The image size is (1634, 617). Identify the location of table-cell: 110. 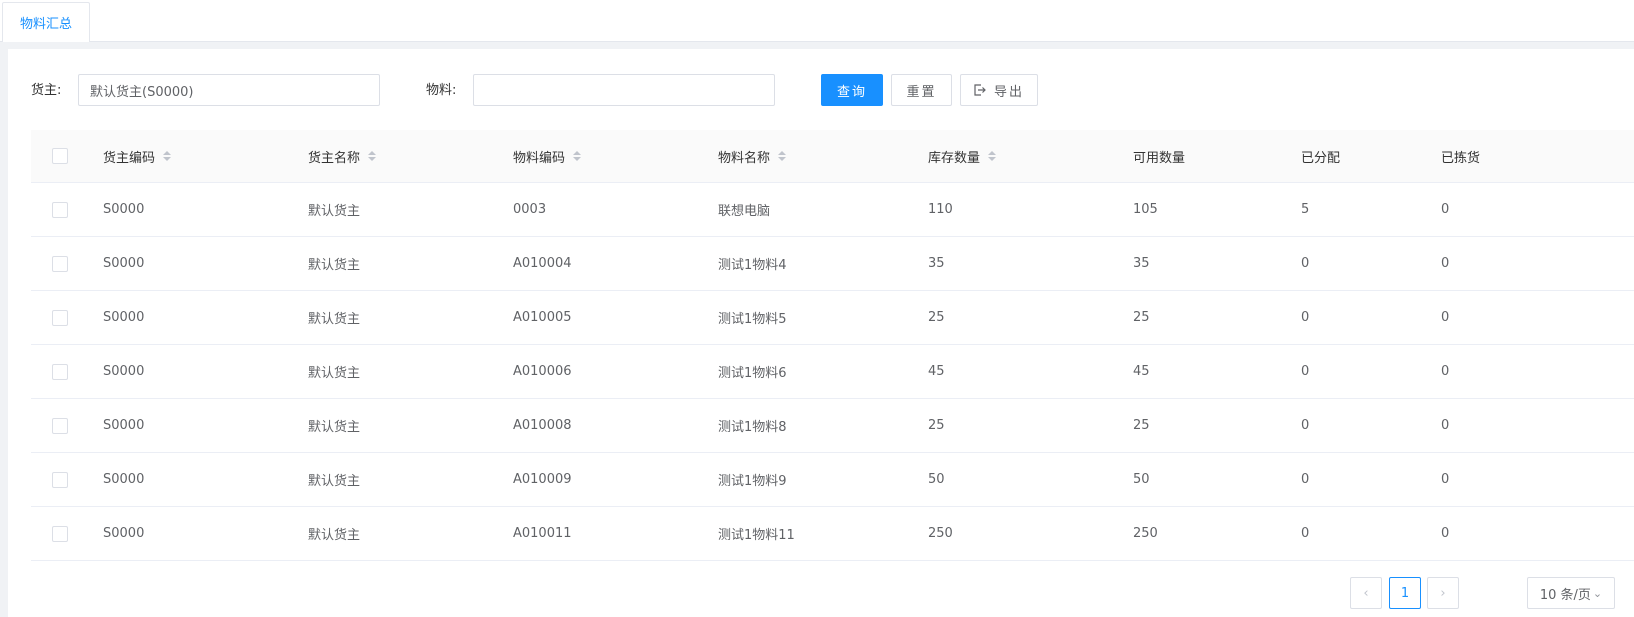
(940, 209).